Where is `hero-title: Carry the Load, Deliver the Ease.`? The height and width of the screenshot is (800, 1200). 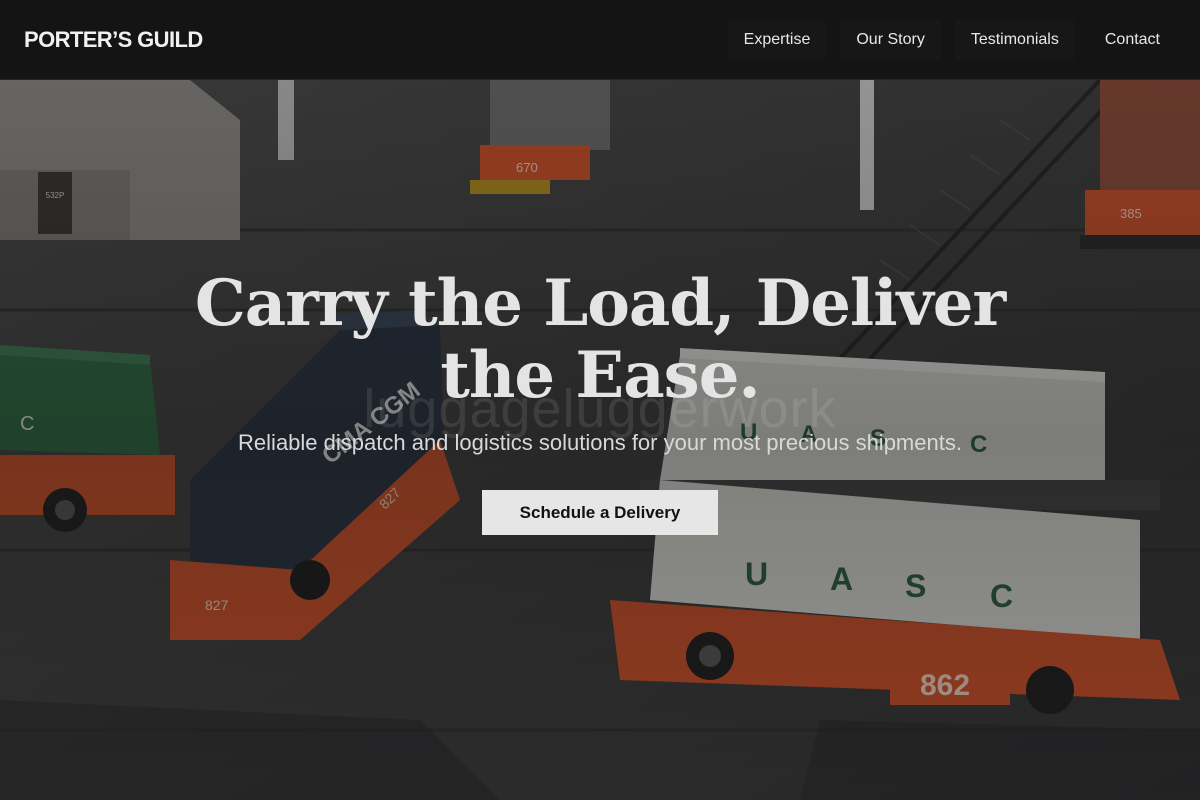
hero-title: Carry the Load, Deliver the Ease. is located at coordinates (600, 339).